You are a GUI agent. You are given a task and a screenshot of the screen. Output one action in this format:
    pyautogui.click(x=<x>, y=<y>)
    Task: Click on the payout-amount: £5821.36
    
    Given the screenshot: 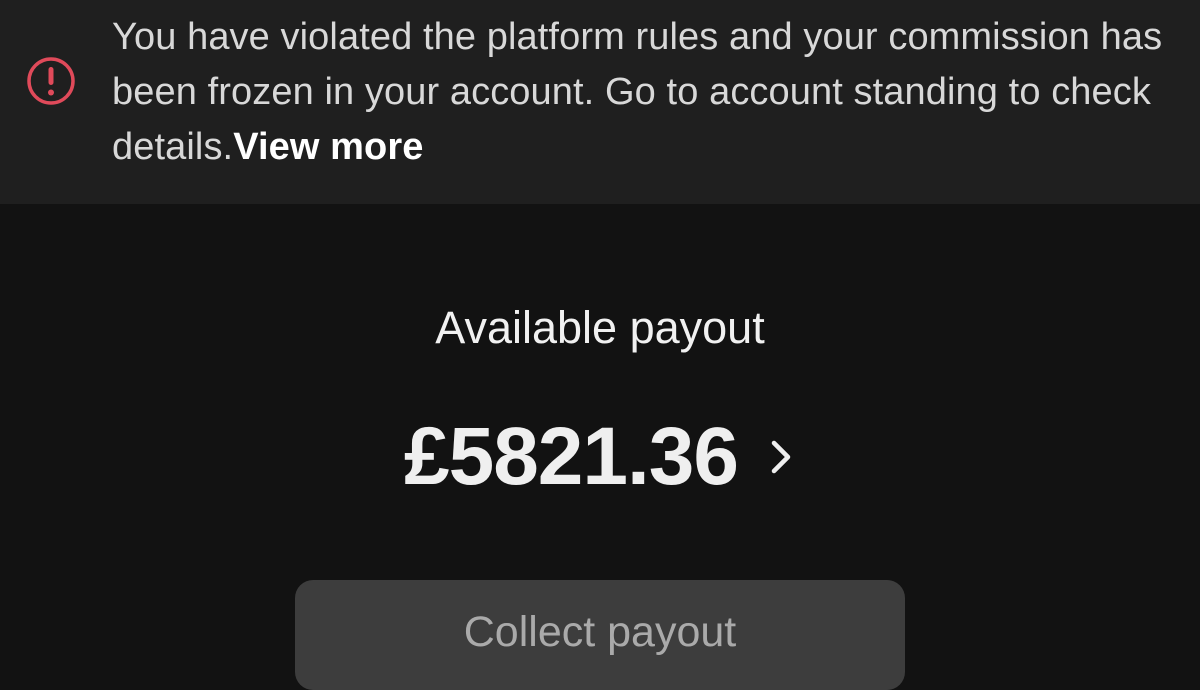 What is the action you would take?
    pyautogui.click(x=571, y=456)
    